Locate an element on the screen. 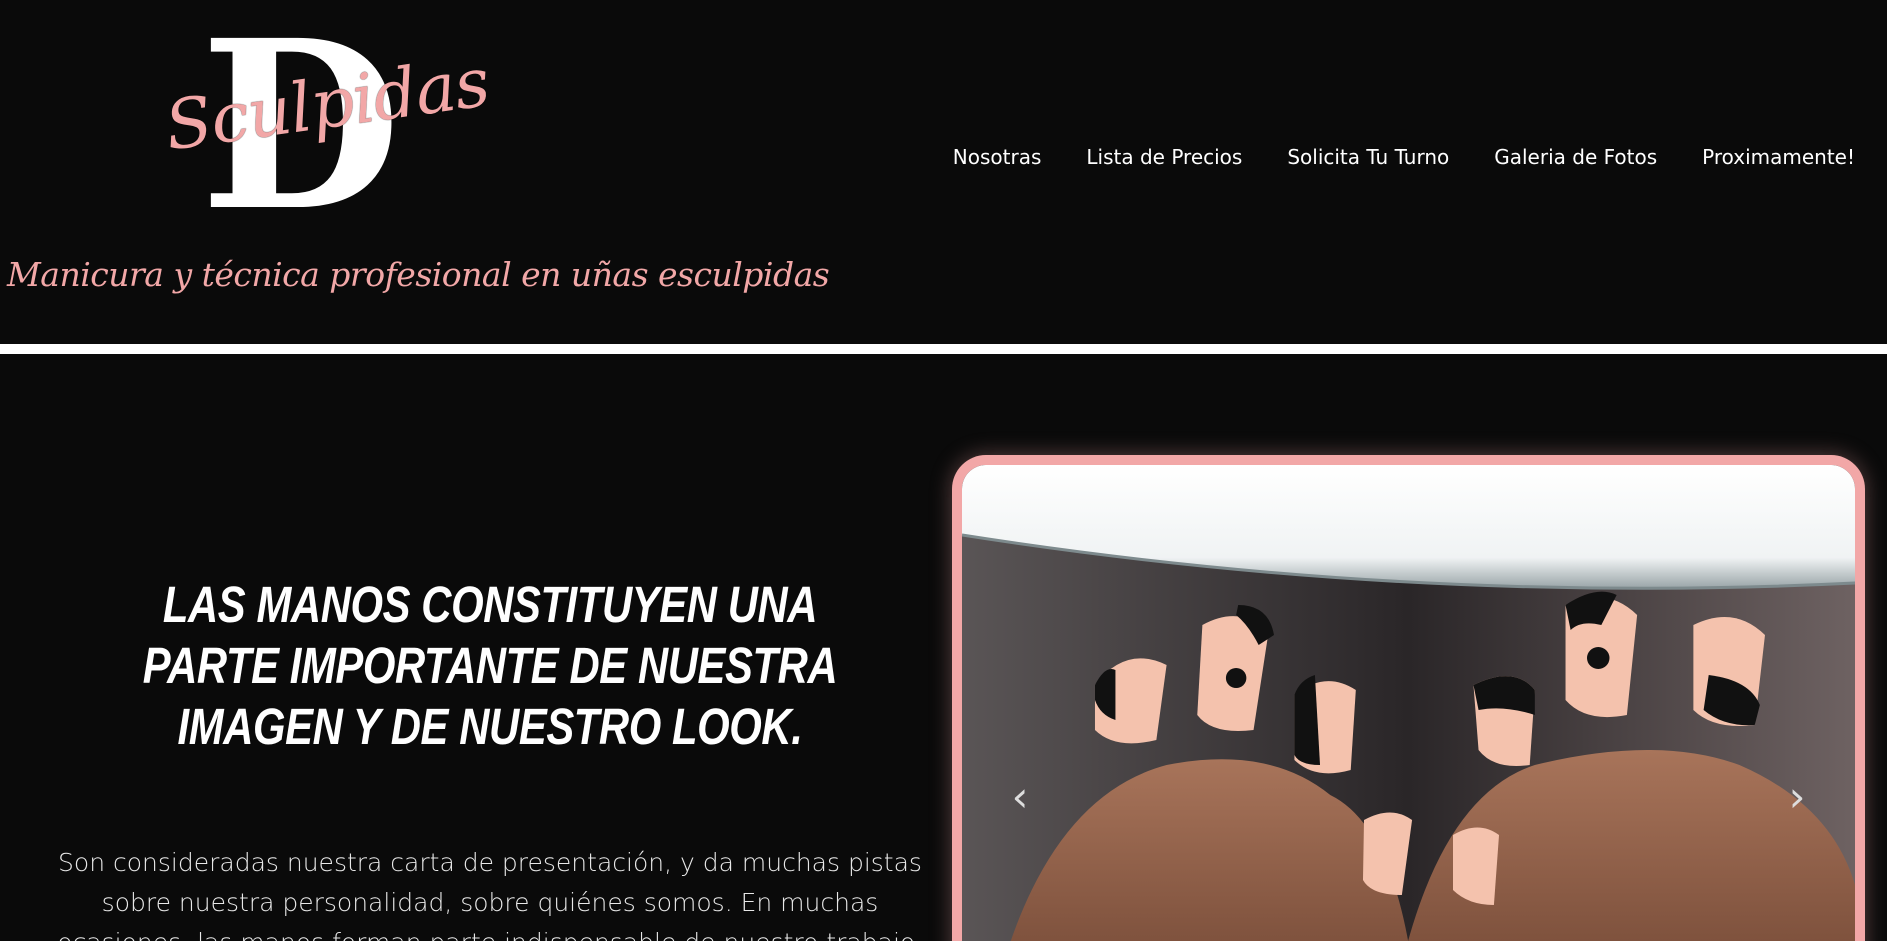 This screenshot has width=1887, height=941. nav-item-solicita-tu-turno: Solicita Tu Turno is located at coordinates (1368, 157).